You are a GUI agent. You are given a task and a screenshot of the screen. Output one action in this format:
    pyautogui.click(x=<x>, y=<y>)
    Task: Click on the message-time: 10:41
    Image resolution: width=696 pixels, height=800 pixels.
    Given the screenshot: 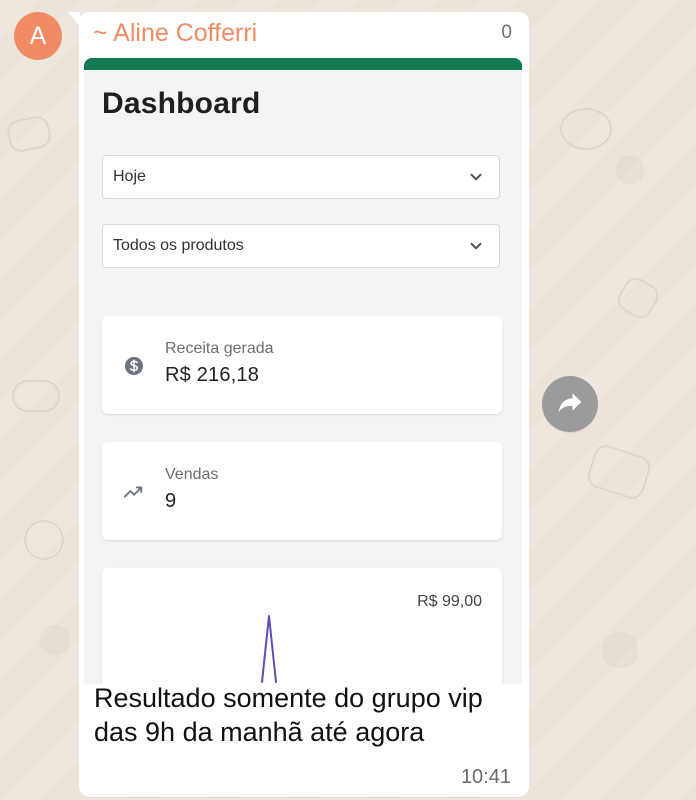 What is the action you would take?
    pyautogui.click(x=485, y=777)
    